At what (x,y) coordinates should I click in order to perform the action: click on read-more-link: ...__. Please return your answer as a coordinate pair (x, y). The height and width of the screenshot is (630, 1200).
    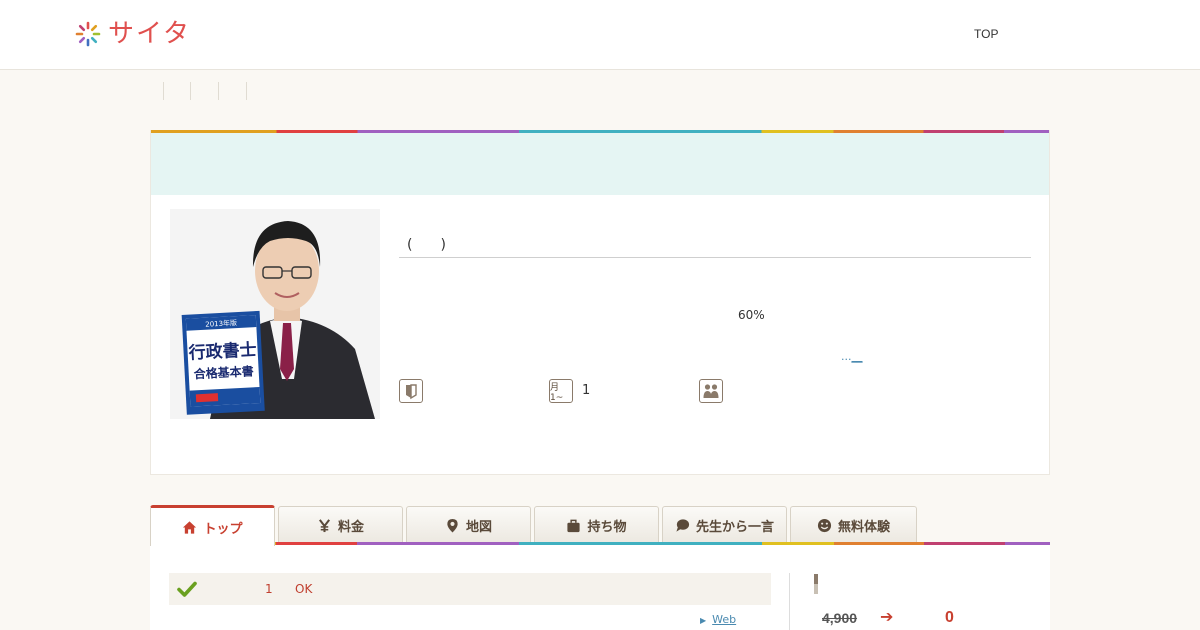
    Looking at the image, I should click on (852, 356).